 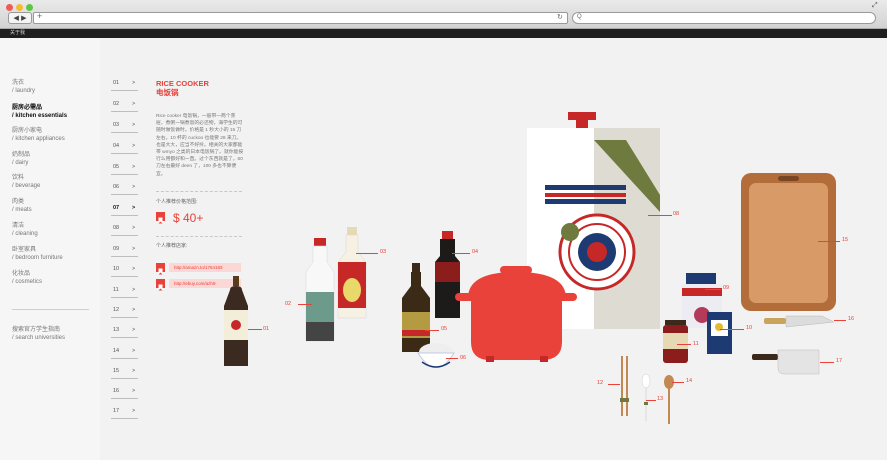 What do you see at coordinates (320, 290) in the screenshot?
I see `vinegar-bottle-icon` at bounding box center [320, 290].